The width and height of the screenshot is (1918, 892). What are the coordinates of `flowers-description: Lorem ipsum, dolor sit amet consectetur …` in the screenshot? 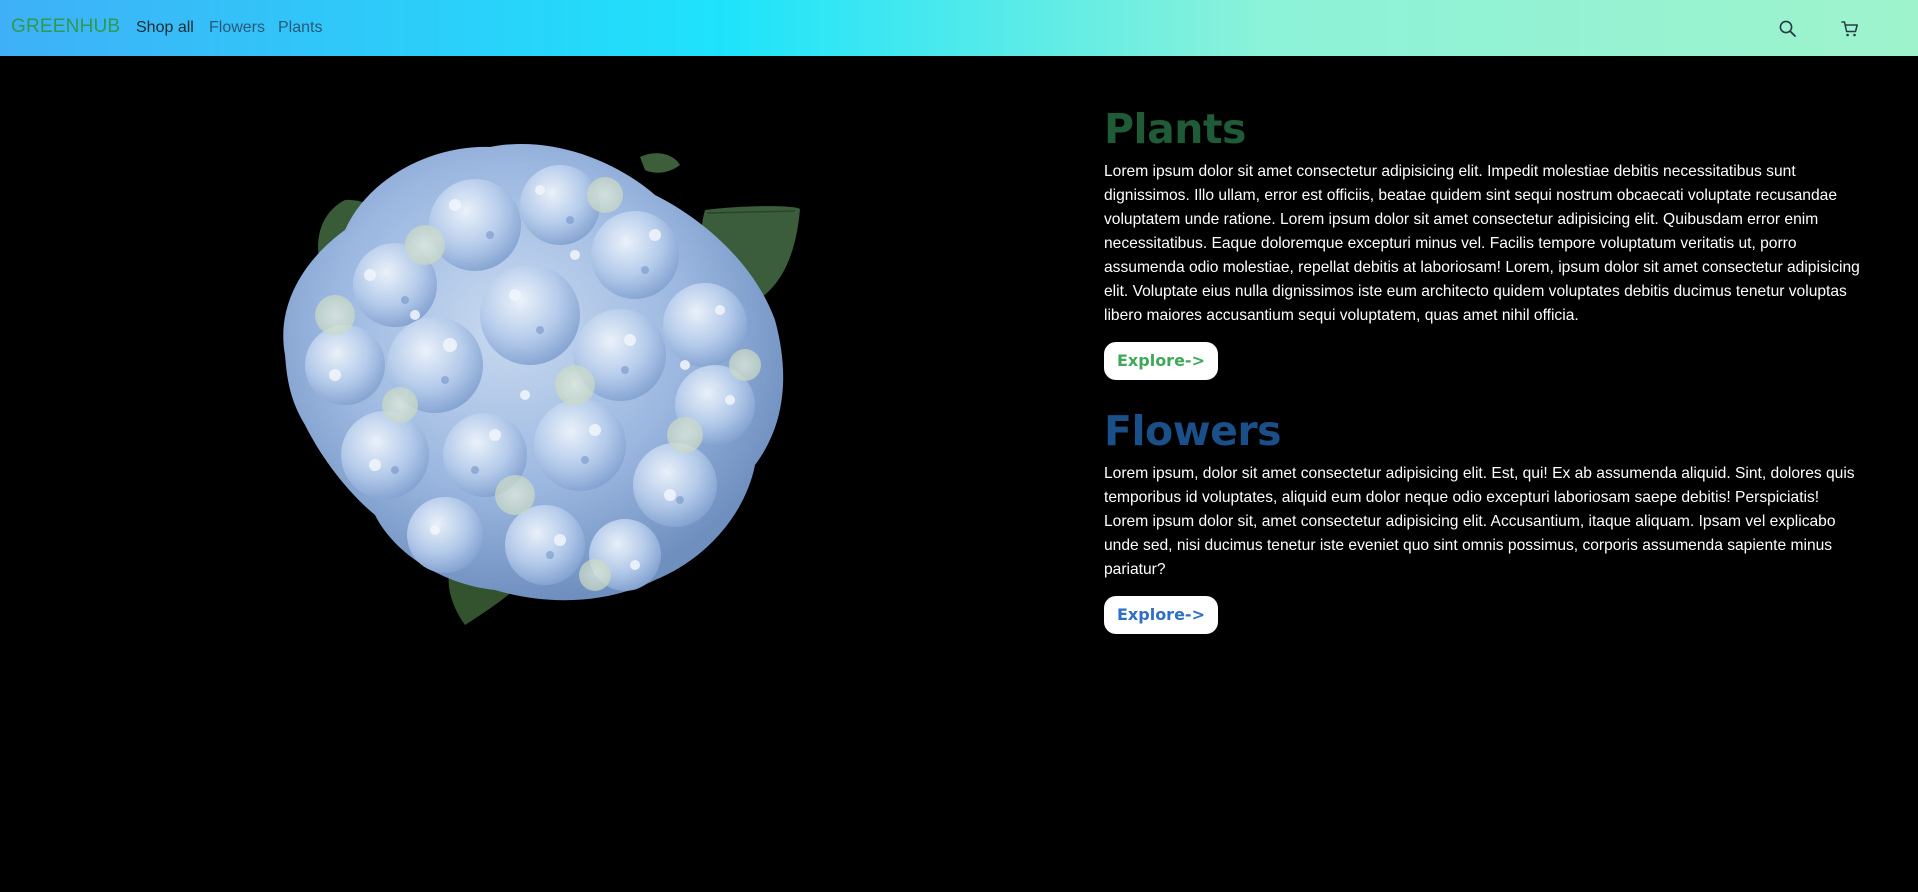 It's located at (1479, 521).